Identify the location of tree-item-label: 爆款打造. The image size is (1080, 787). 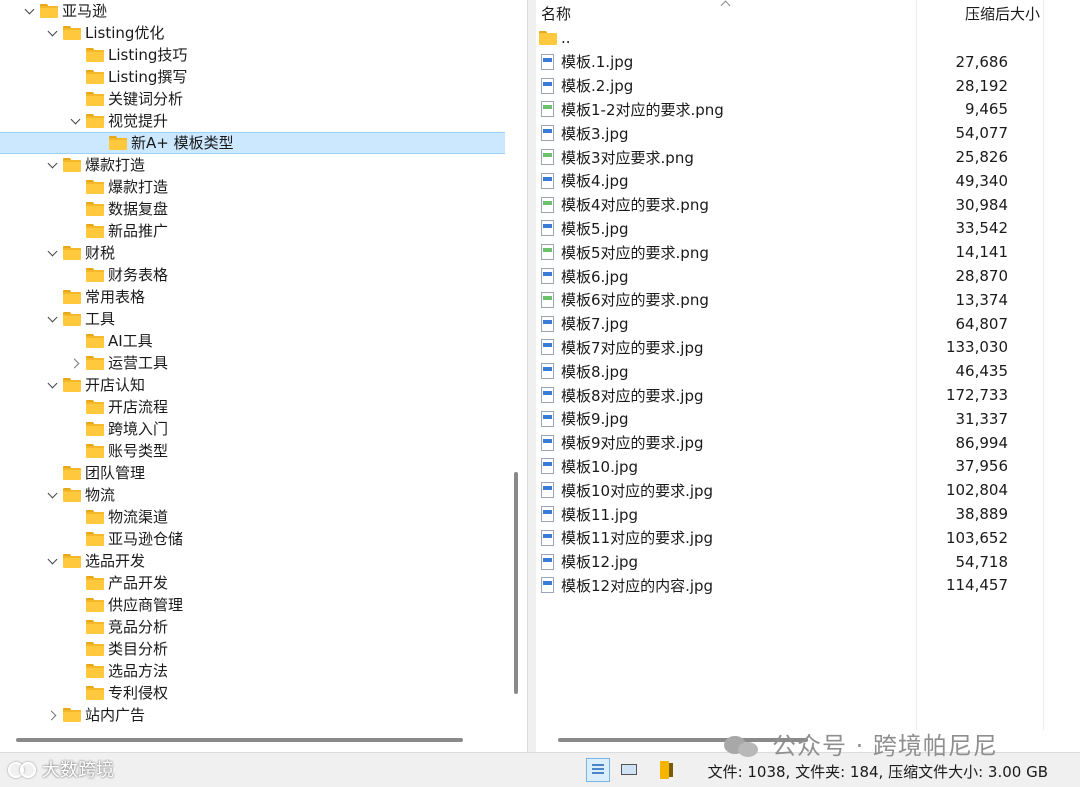
(138, 187).